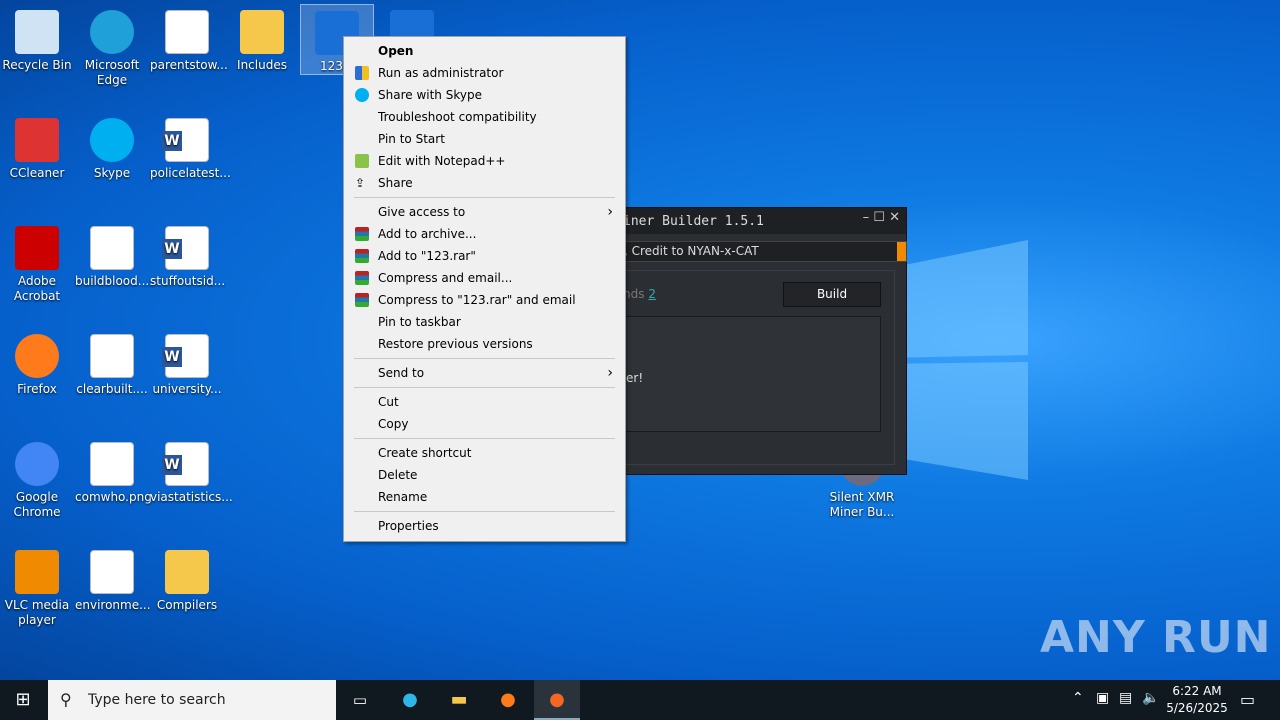  Describe the element at coordinates (112, 72) in the screenshot. I see `desktop-icon-label: Microsoft Edge` at that location.